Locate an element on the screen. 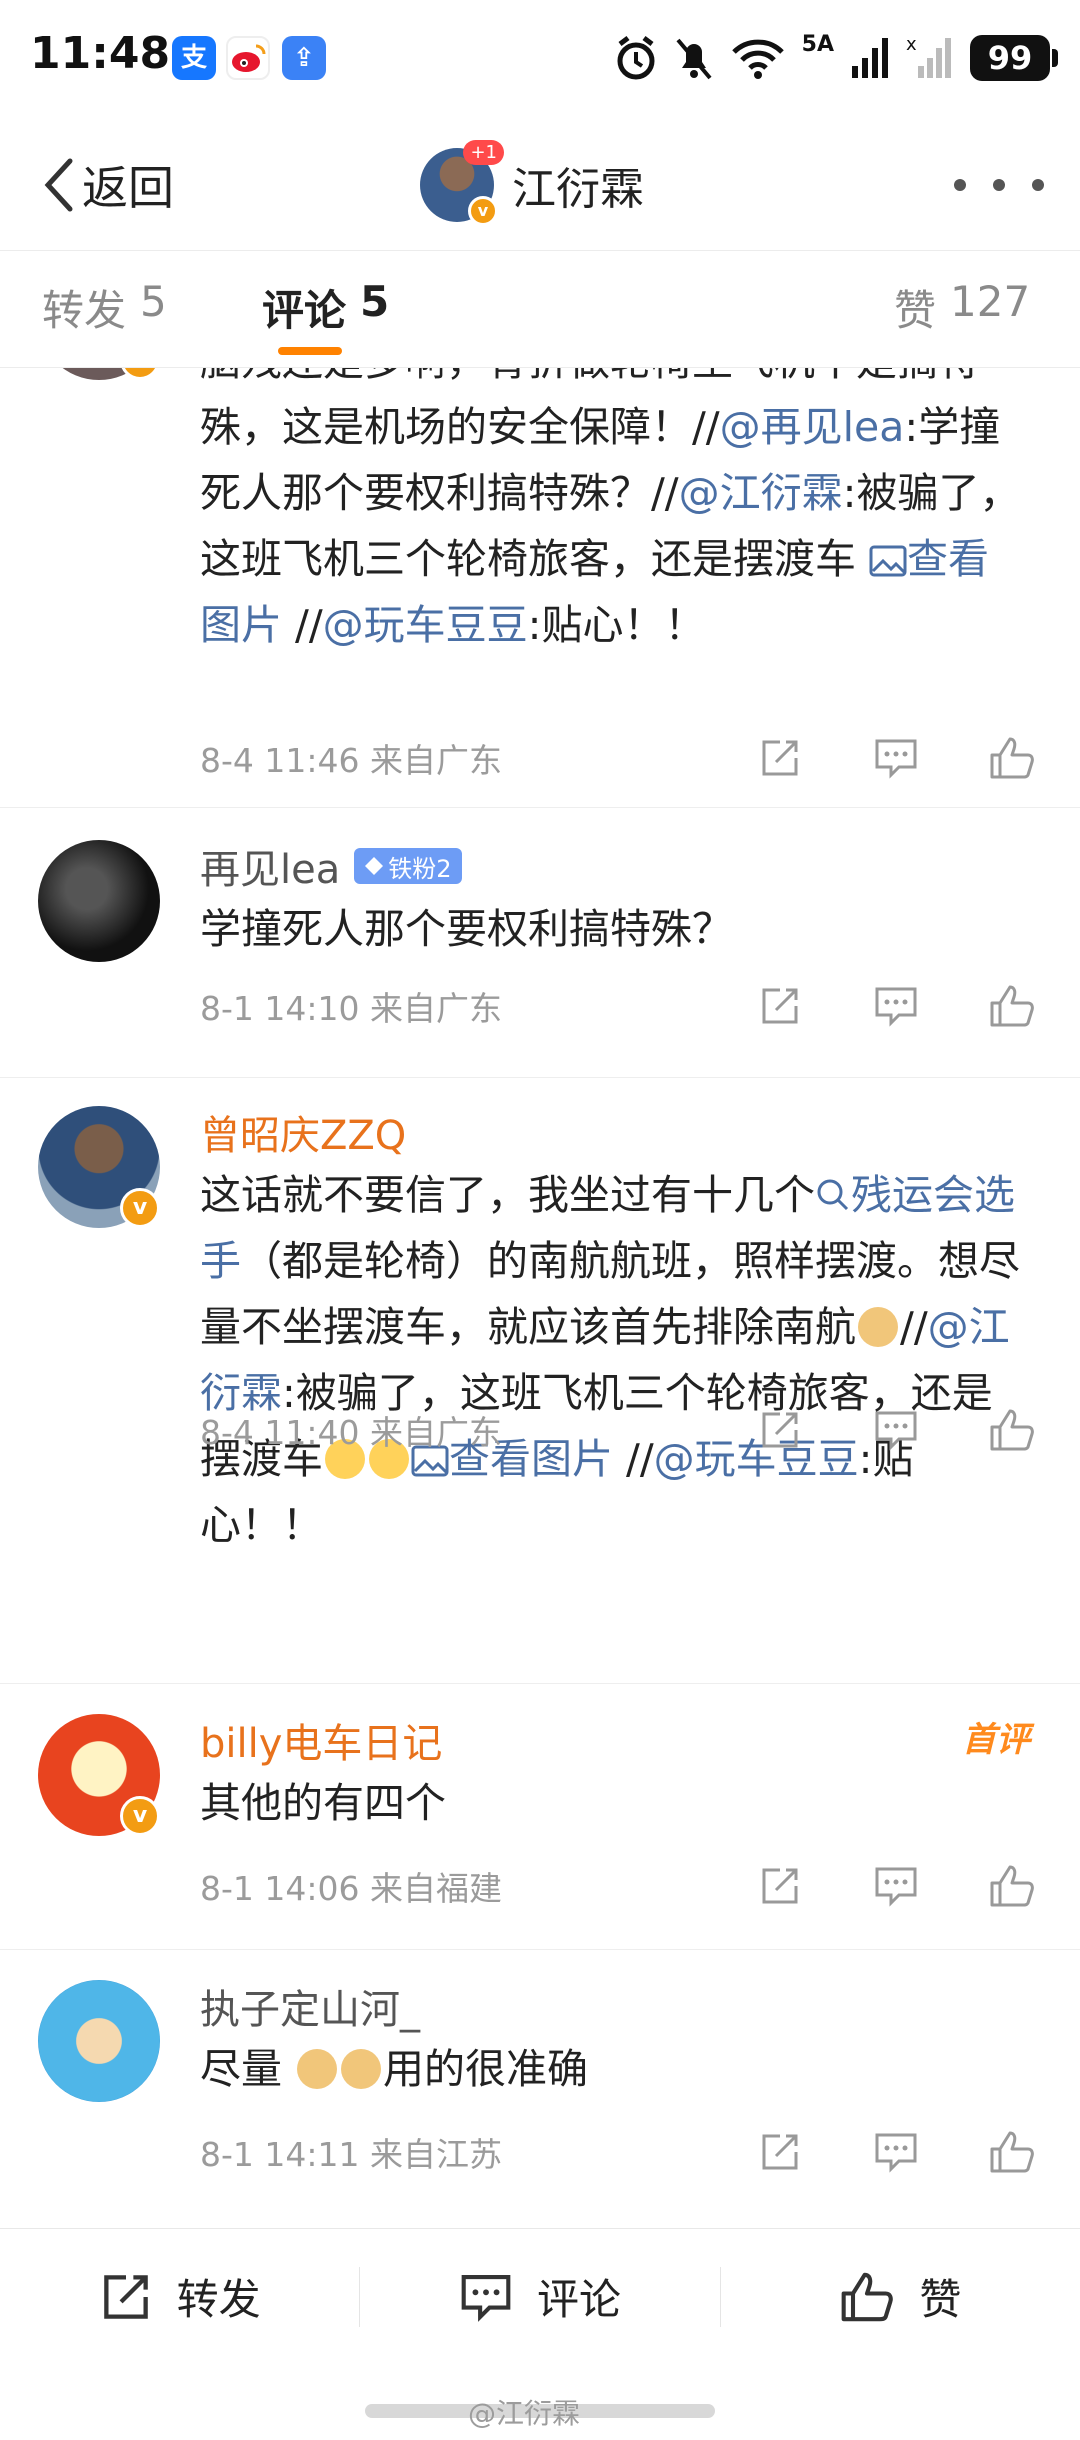  user-line: billy电车日记 is located at coordinates (615, 1740).